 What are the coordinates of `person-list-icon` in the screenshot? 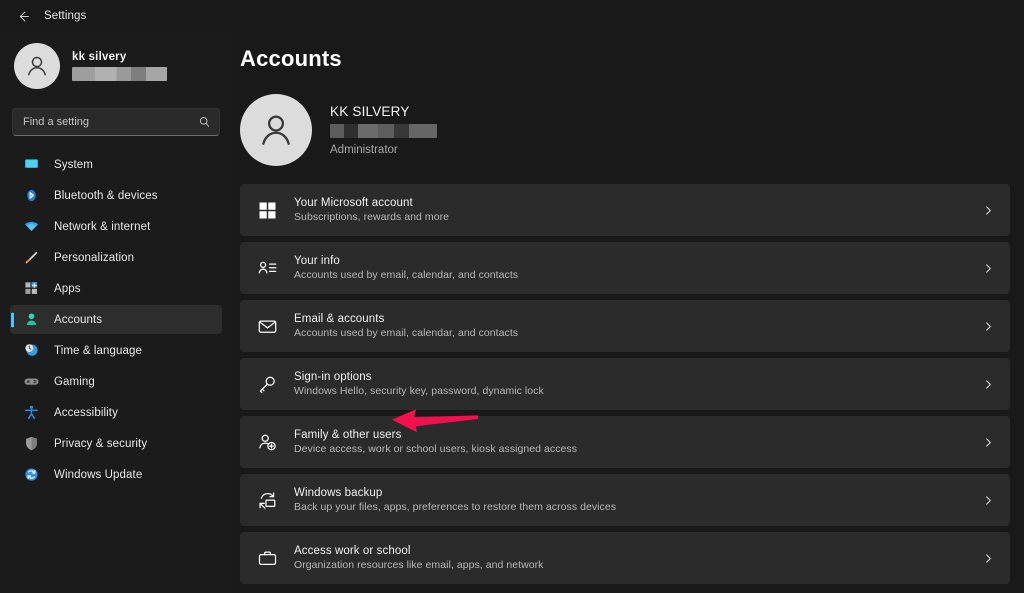 It's located at (267, 268).